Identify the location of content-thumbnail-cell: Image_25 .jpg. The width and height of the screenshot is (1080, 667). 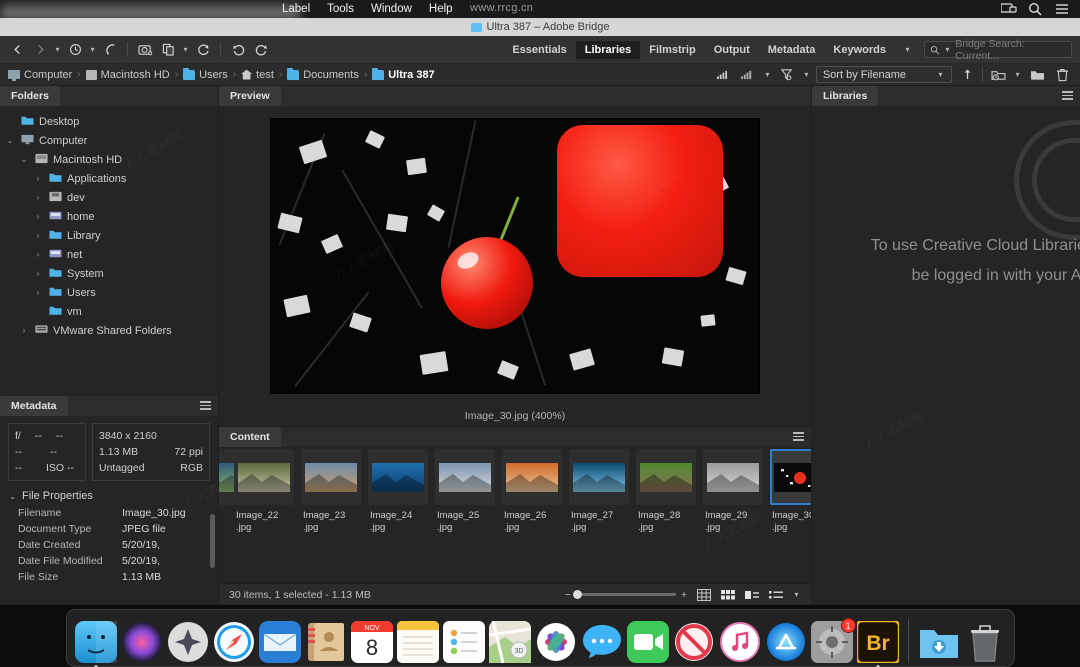
(465, 504).